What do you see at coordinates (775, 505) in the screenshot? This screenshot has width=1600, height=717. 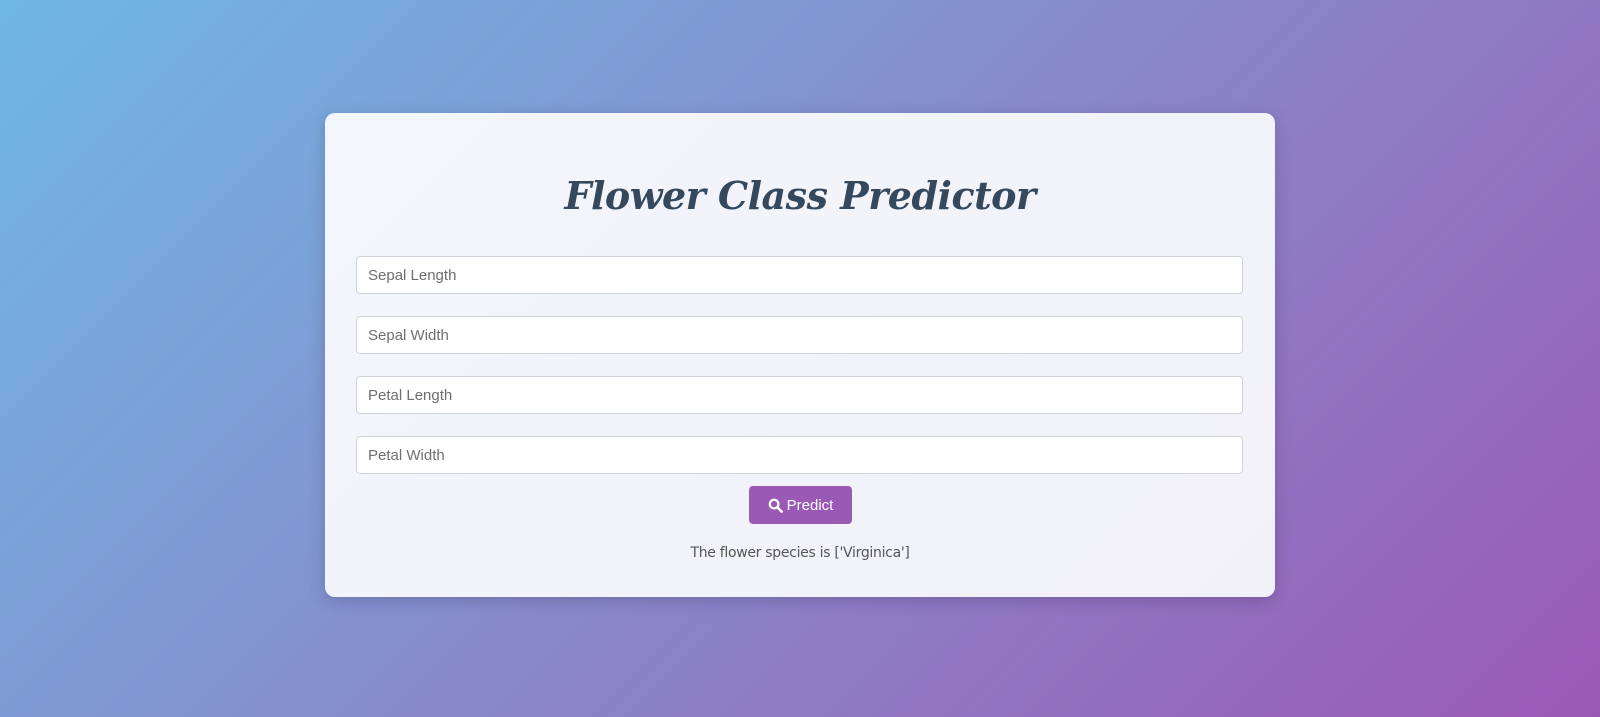 I see `search-icon` at bounding box center [775, 505].